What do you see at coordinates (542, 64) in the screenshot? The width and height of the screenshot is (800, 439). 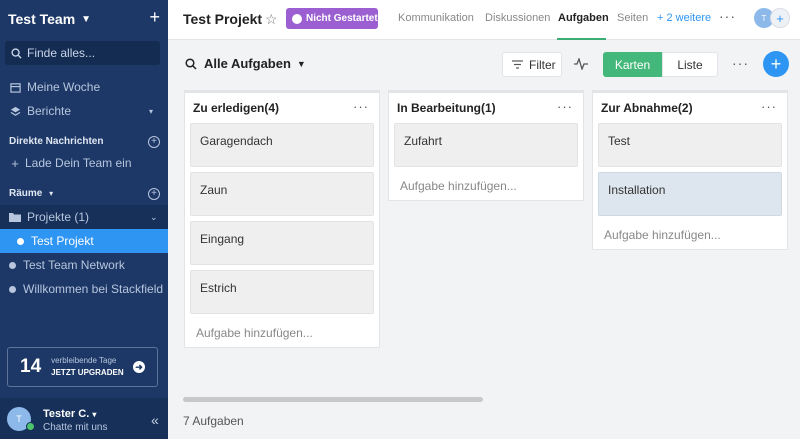 I see `filter-label: Filter` at bounding box center [542, 64].